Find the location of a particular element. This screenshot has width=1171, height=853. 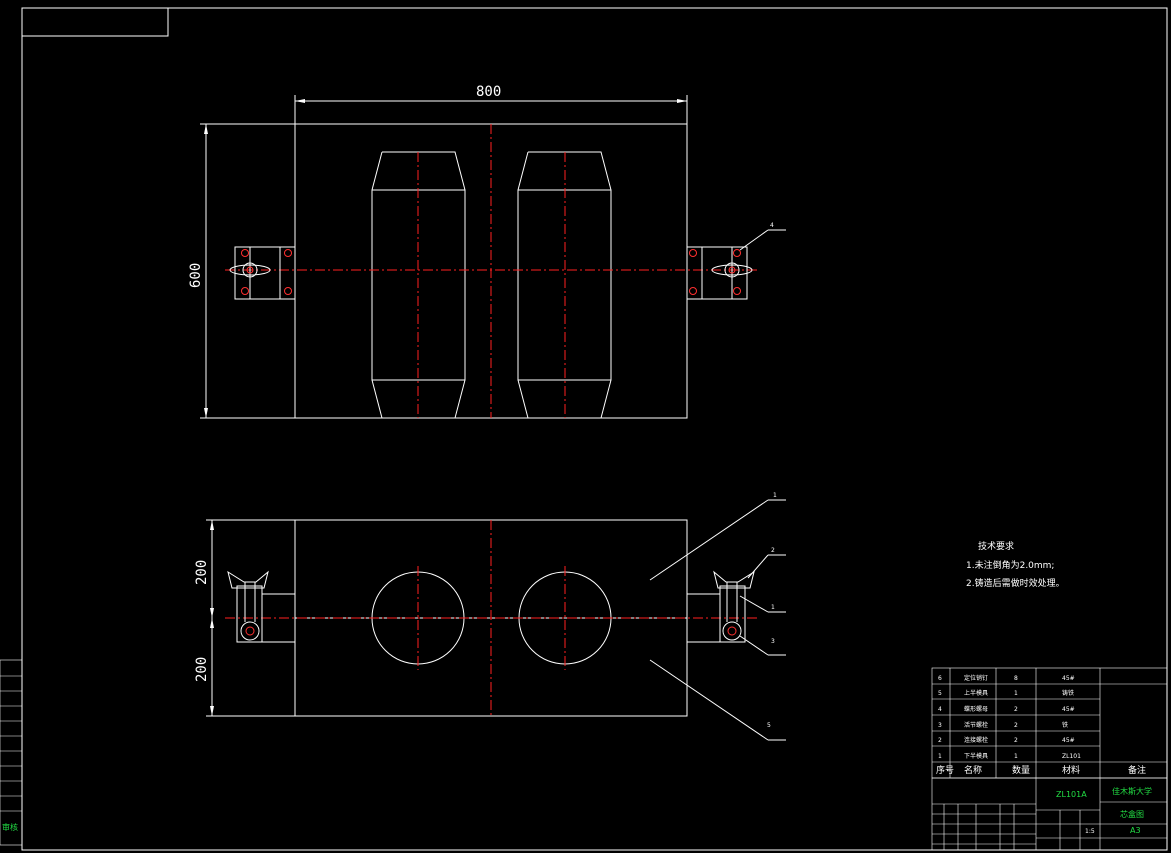

left-hinge-bolt is located at coordinates (261, 606).